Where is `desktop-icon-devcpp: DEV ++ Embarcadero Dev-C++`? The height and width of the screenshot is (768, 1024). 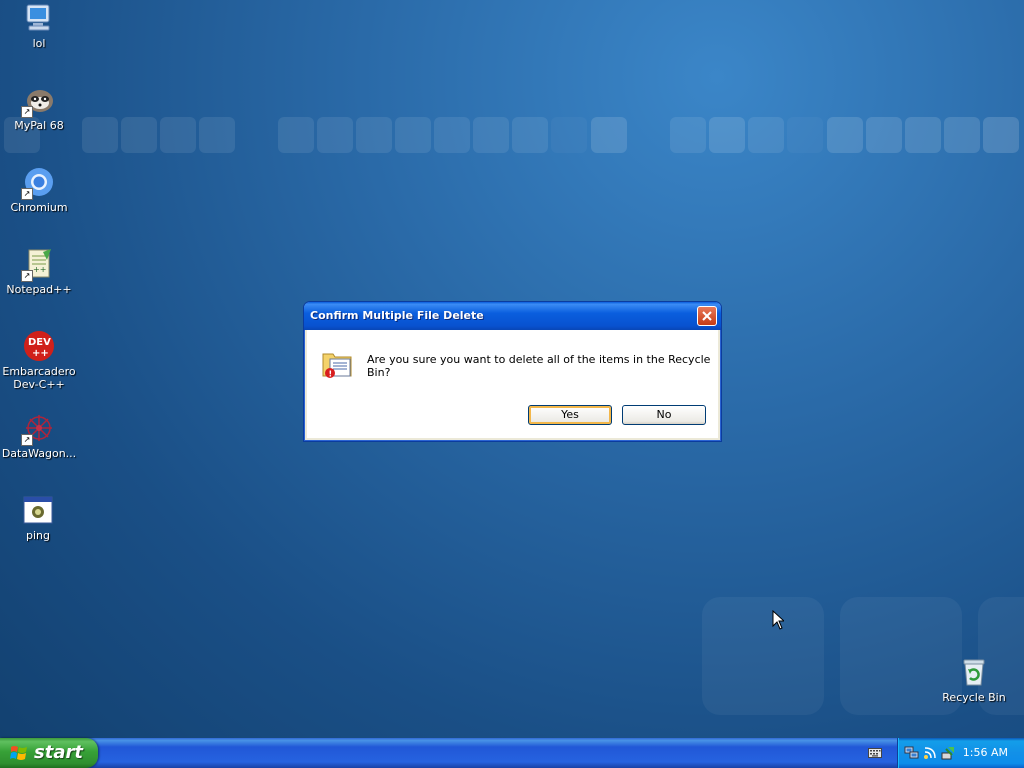 desktop-icon-devcpp: DEV ++ Embarcadero Dev-C++ is located at coordinates (39, 360).